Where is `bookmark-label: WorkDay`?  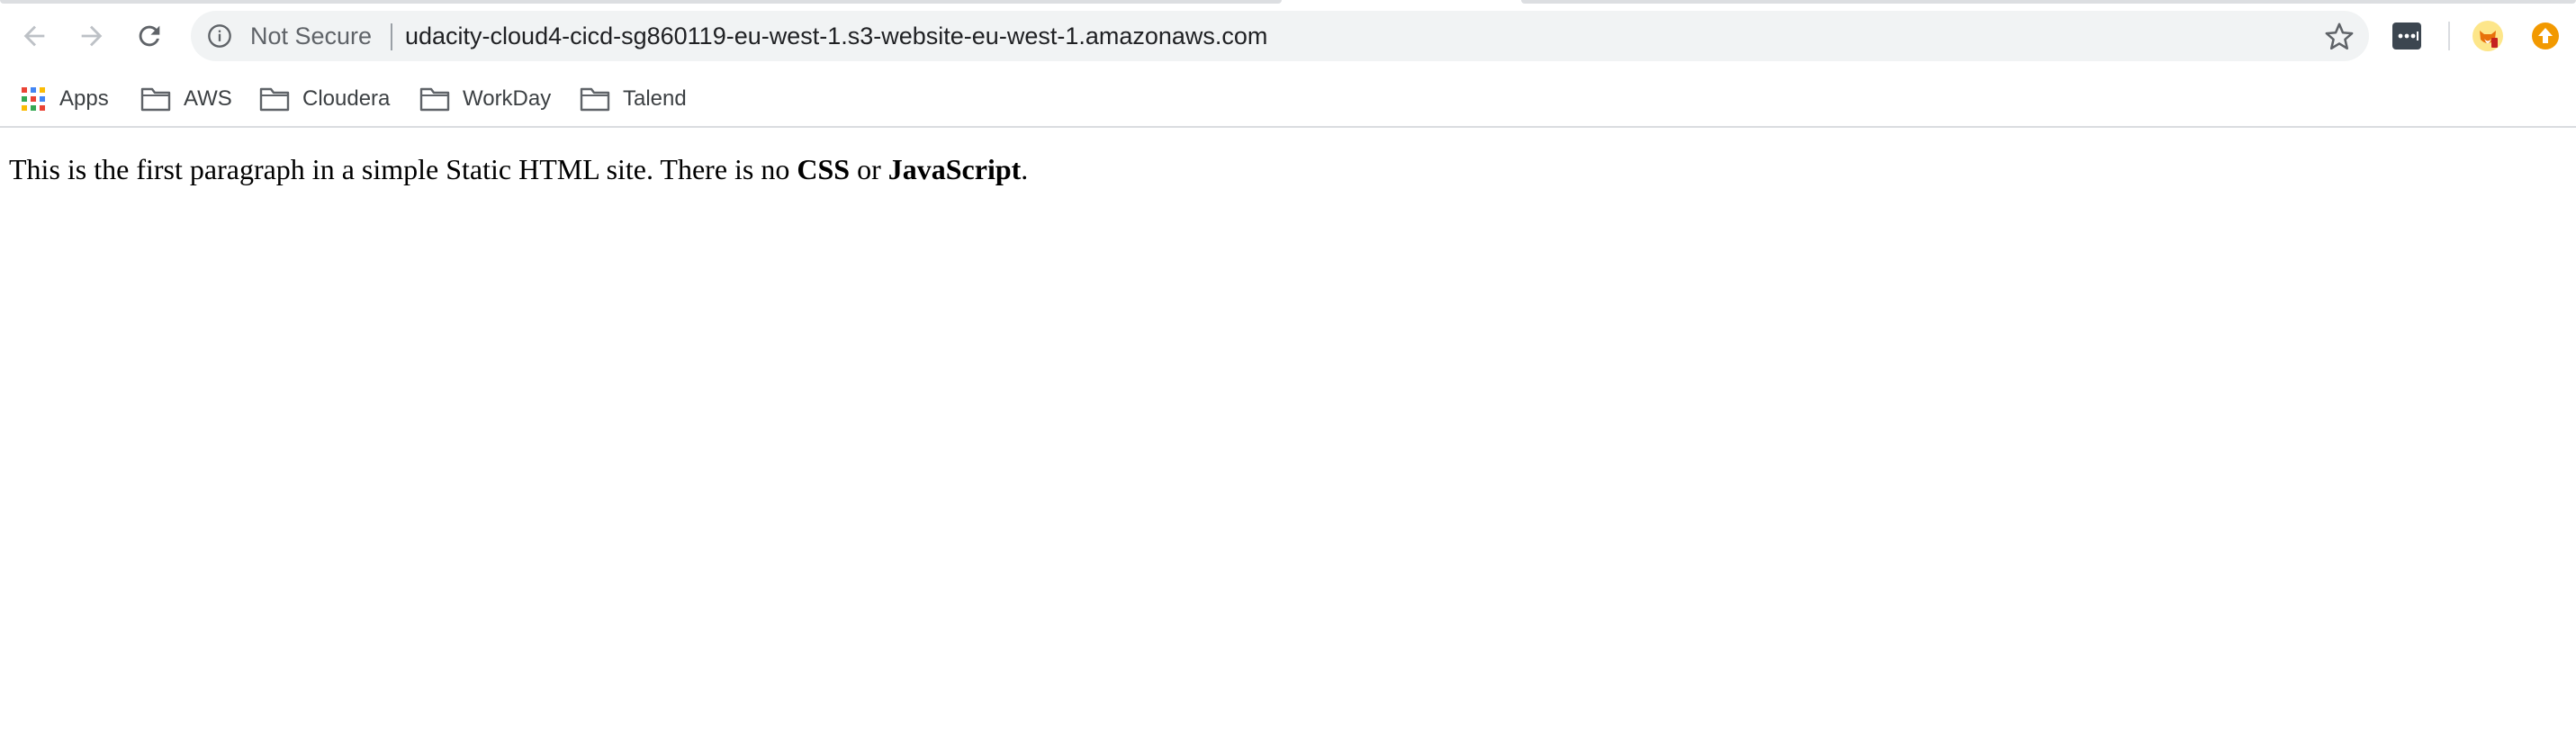 bookmark-label: WorkDay is located at coordinates (507, 98).